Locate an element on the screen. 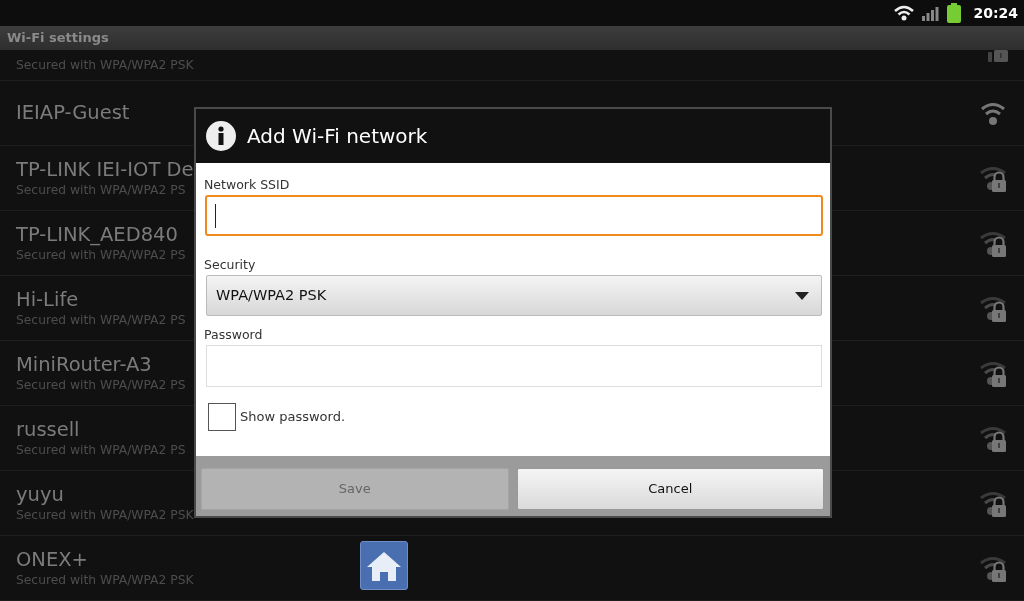 The width and height of the screenshot is (1024, 601). checkbox-label: Show password. is located at coordinates (293, 417).